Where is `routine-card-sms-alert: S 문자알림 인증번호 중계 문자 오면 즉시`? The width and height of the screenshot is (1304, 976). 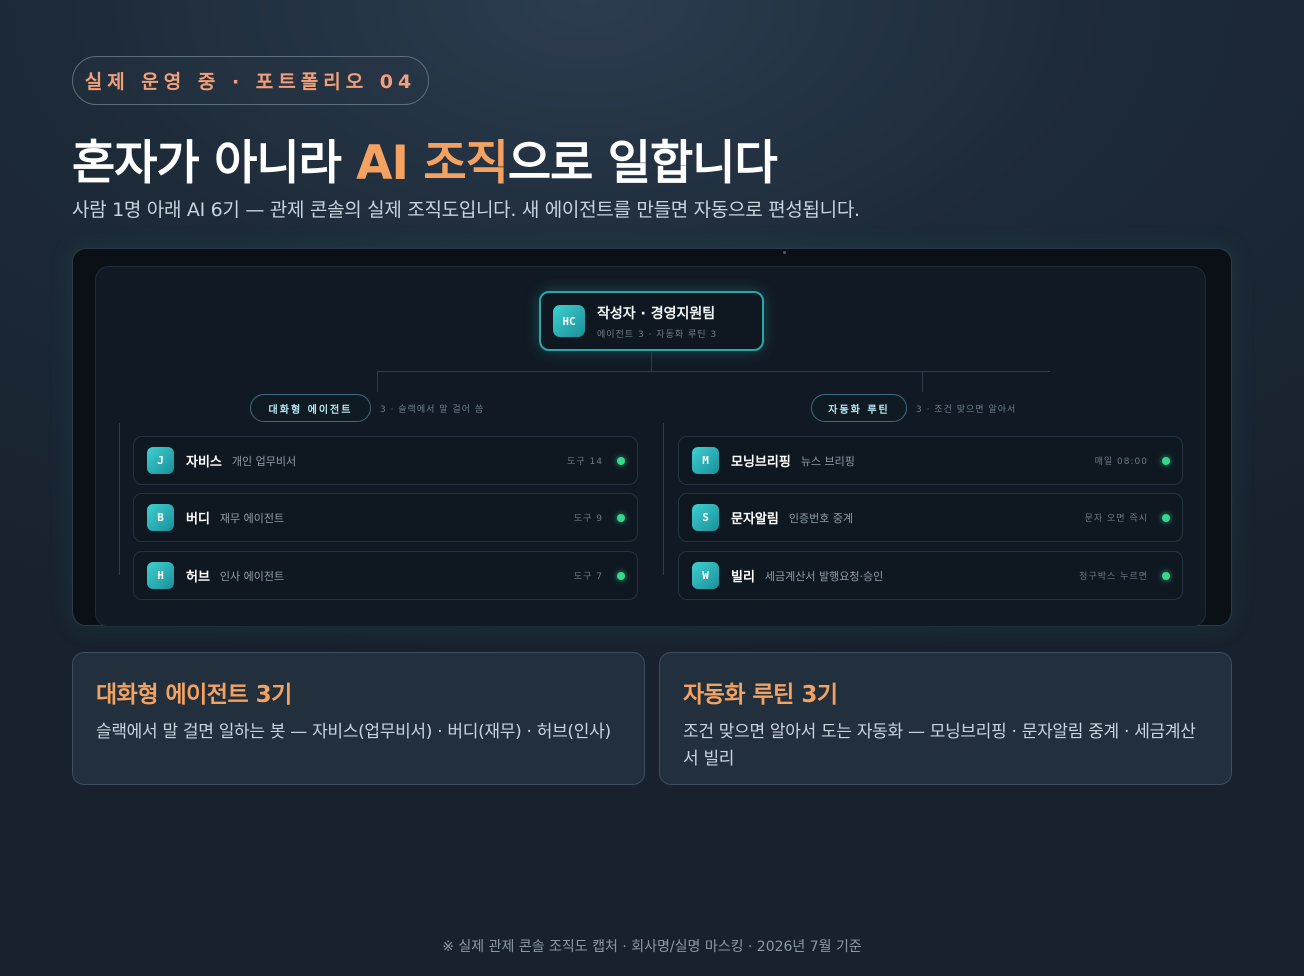 routine-card-sms-alert: S 문자알림 인증번호 중계 문자 오면 즉시 is located at coordinates (930, 517).